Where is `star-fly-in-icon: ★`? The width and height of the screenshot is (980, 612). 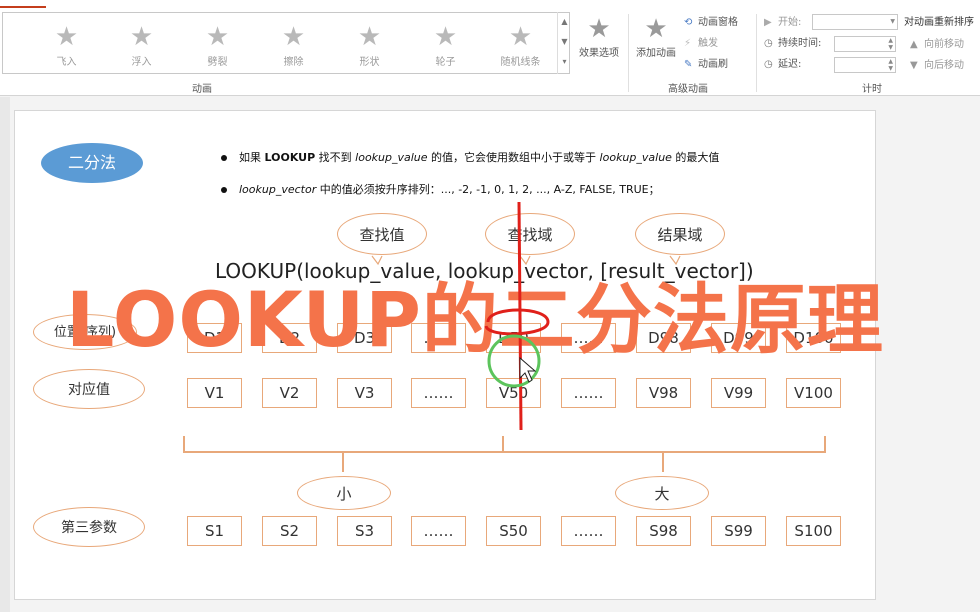
star-fly-in-icon: ★ is located at coordinates (66, 37).